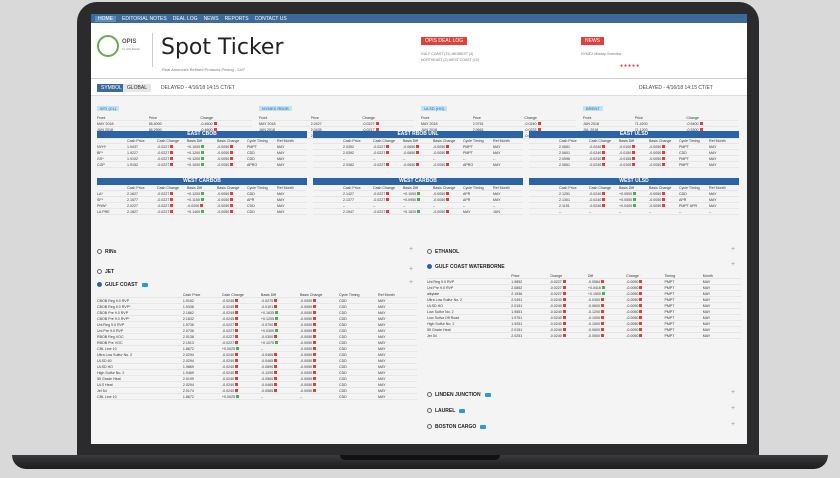  Describe the element at coordinates (630, 66) in the screenshot. I see `news-carousel-dots: ●●●●●` at that location.